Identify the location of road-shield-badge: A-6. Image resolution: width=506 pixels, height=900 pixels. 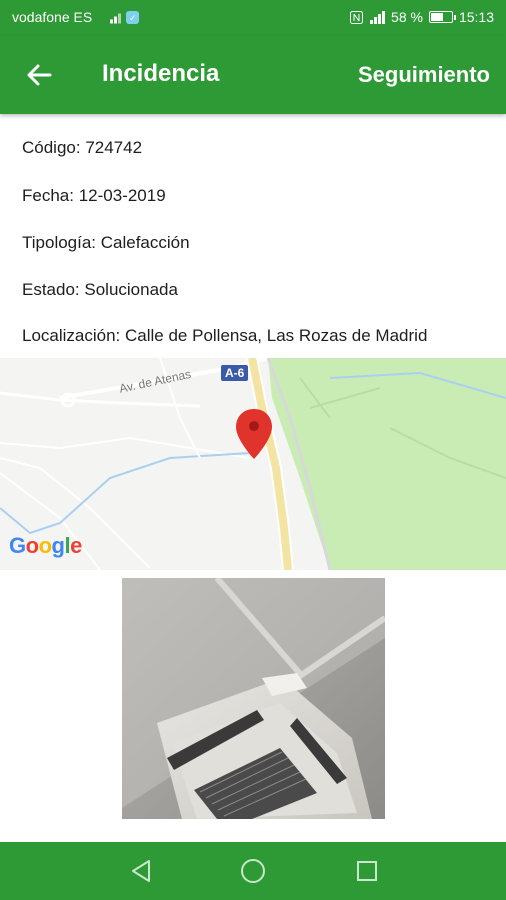
(235, 373).